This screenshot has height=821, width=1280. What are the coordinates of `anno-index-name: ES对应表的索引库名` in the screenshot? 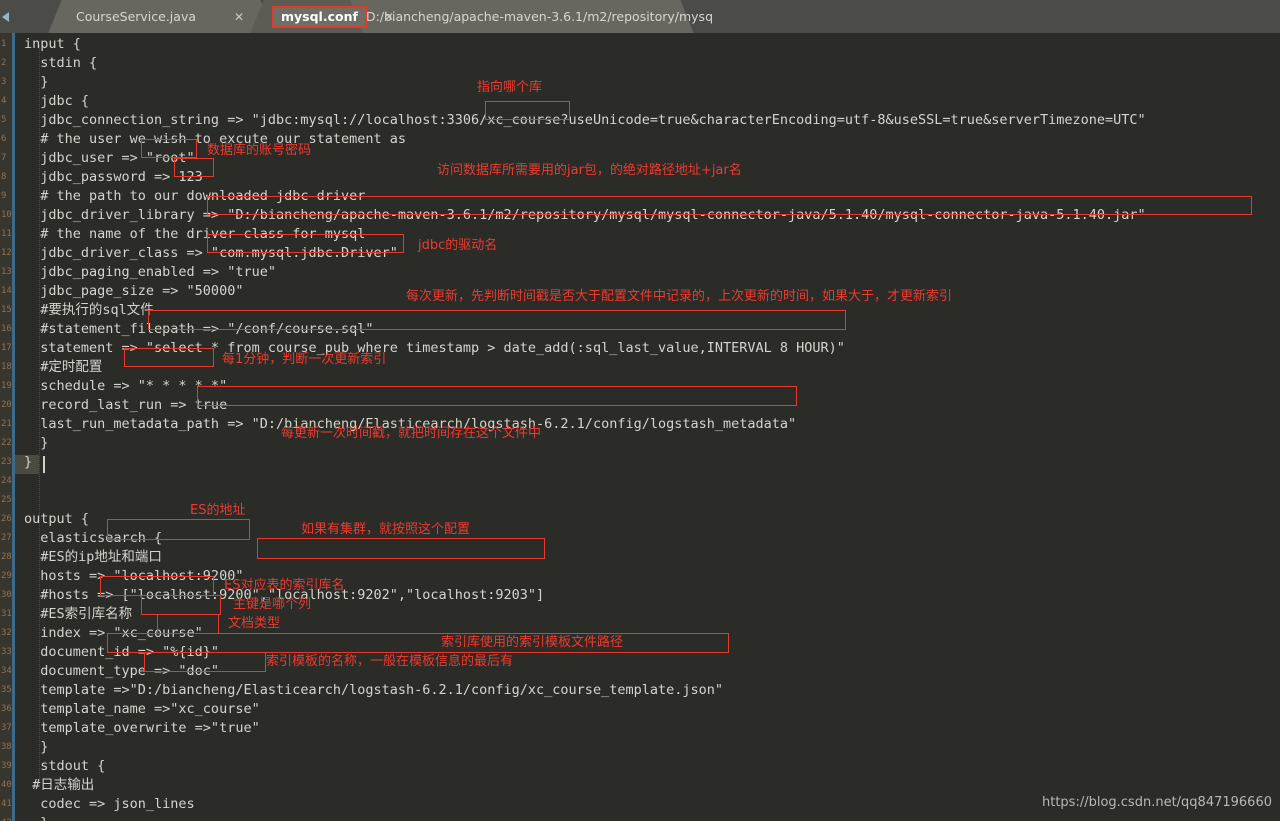 It's located at (284, 585).